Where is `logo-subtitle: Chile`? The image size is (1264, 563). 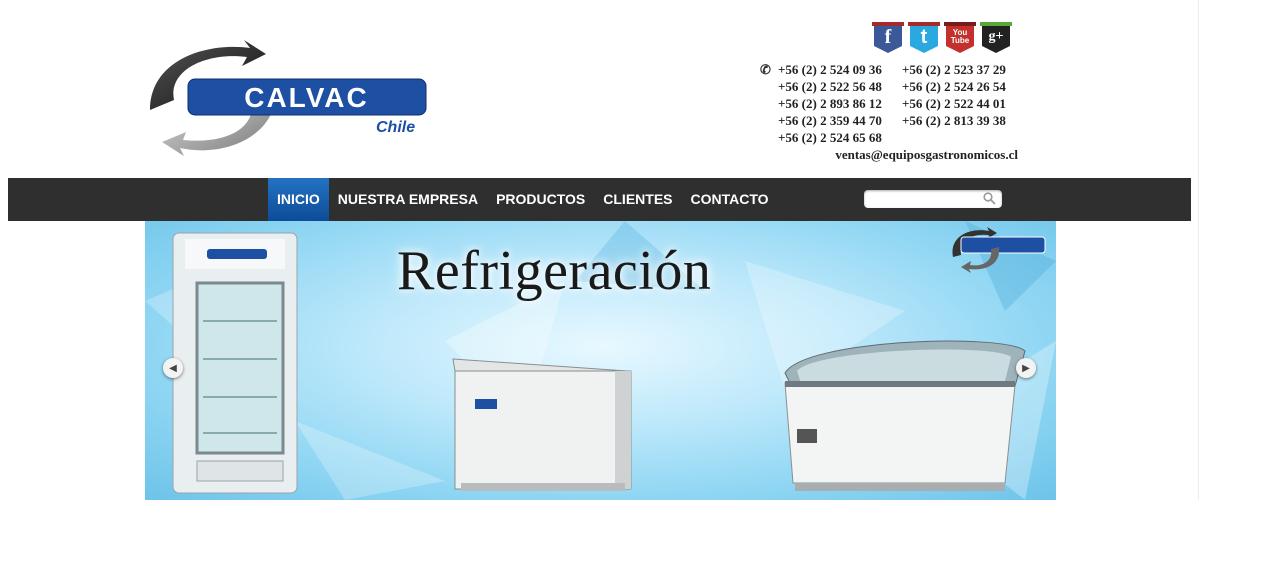 logo-subtitle: Chile is located at coordinates (396, 127).